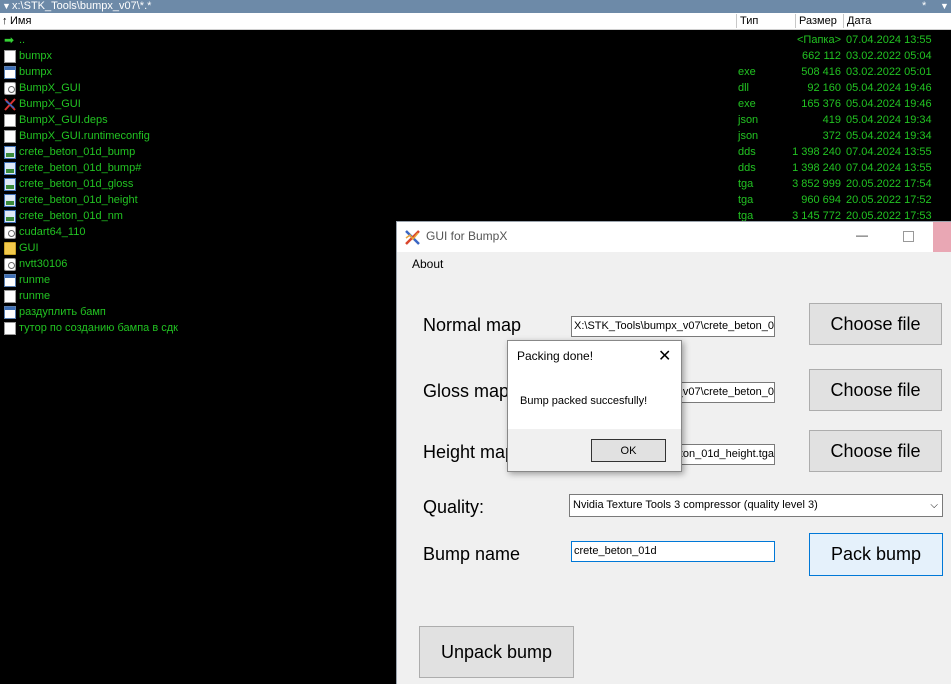 This screenshot has width=951, height=684. I want to click on file-name: BumpX_GUI.runtimeconfig, so click(84, 136).